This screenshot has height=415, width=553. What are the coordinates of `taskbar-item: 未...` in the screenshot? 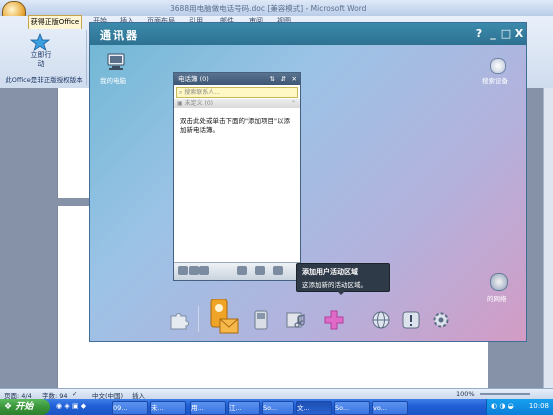 It's located at (168, 408).